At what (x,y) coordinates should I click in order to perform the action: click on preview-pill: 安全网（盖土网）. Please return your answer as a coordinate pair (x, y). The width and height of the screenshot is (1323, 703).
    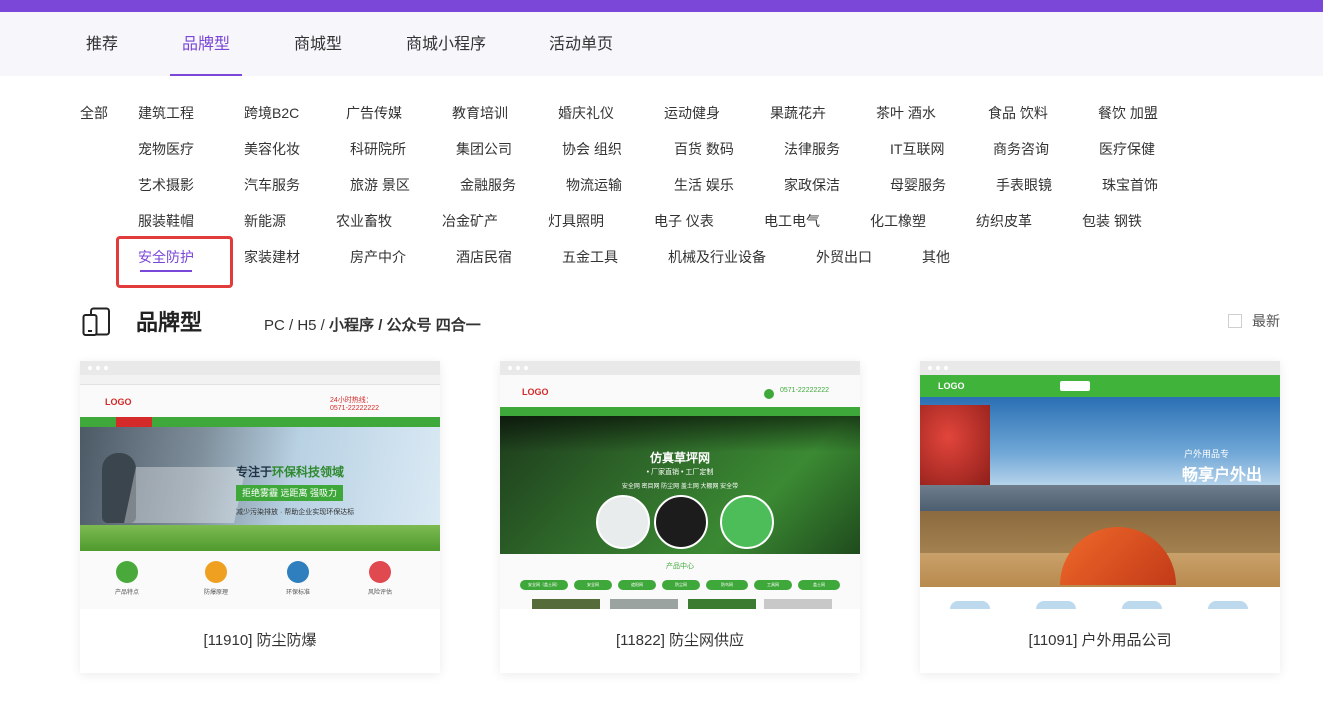
    Looking at the image, I should click on (544, 585).